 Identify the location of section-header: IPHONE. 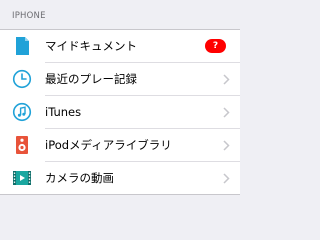
(29, 16).